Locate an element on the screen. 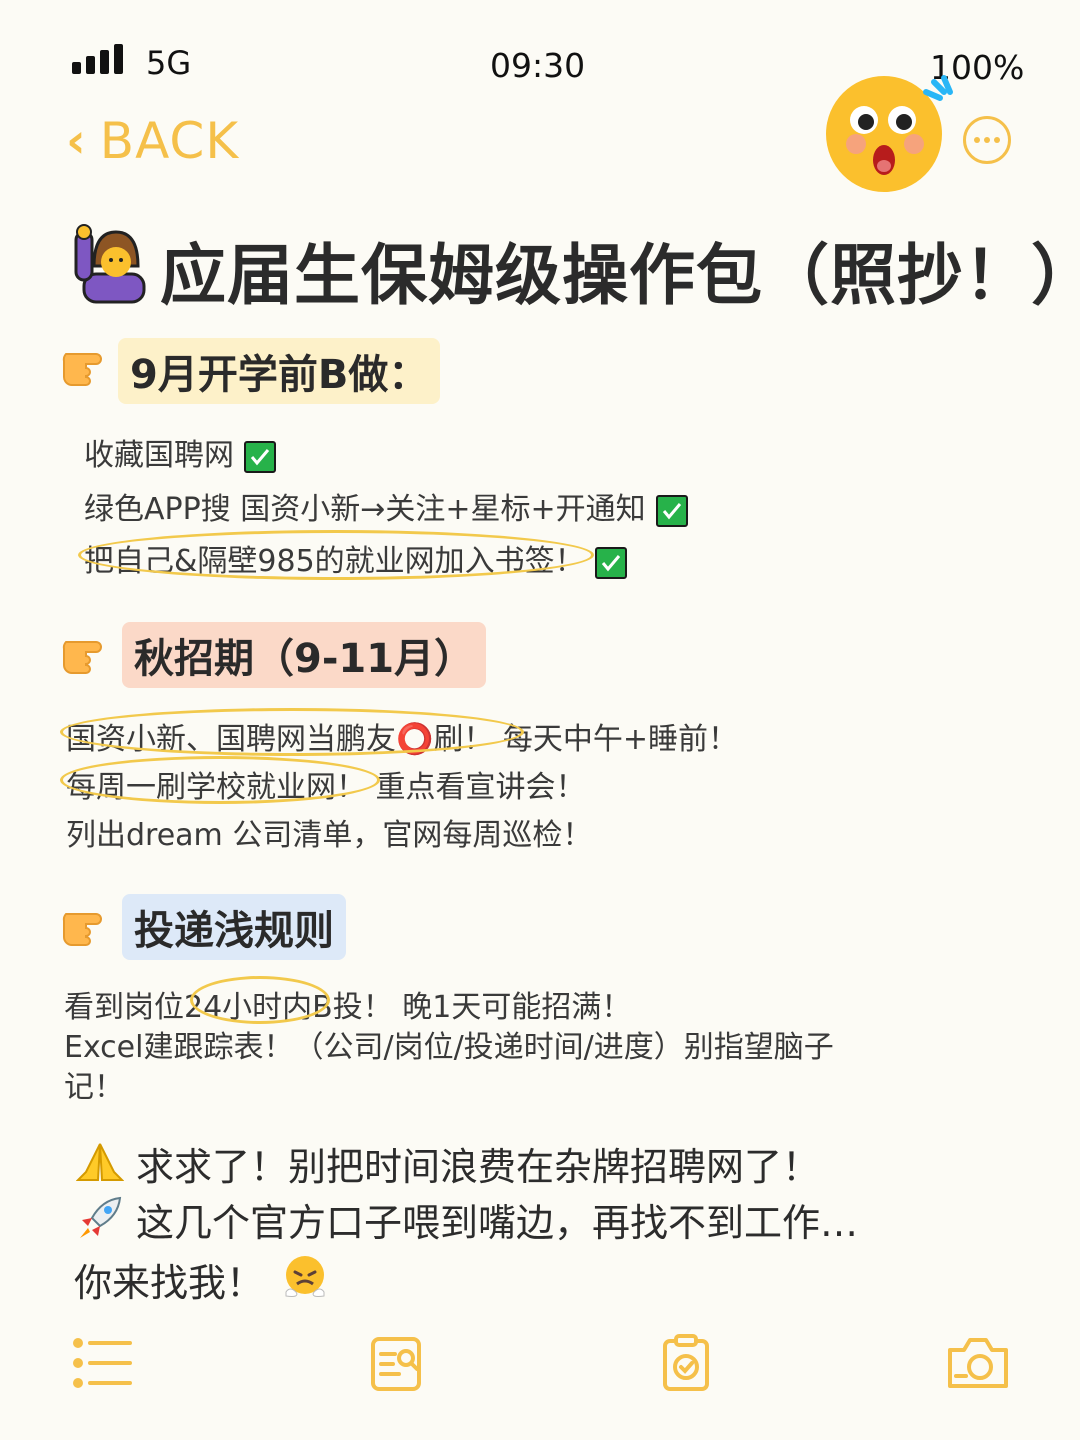 The width and height of the screenshot is (1080, 1440). list-item: Excel建跟踪表！（公司/岗位/投递时间/进度）别指望脑子 is located at coordinates (449, 1047).